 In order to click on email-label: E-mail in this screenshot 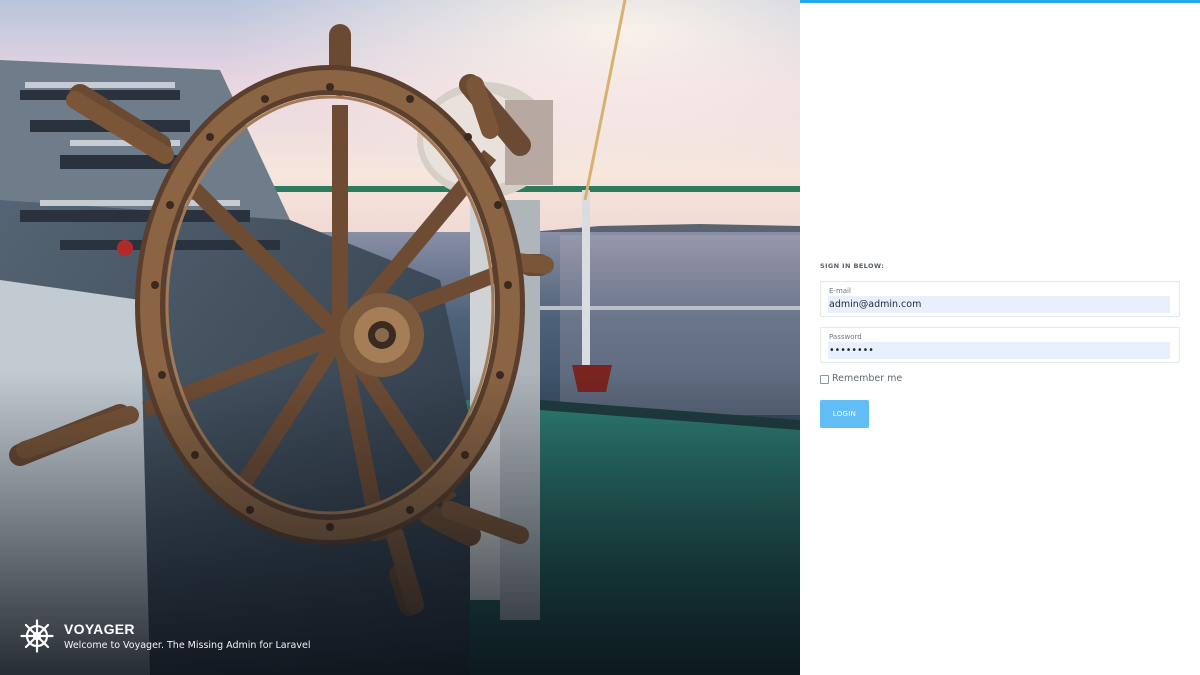, I will do `click(840, 291)`.